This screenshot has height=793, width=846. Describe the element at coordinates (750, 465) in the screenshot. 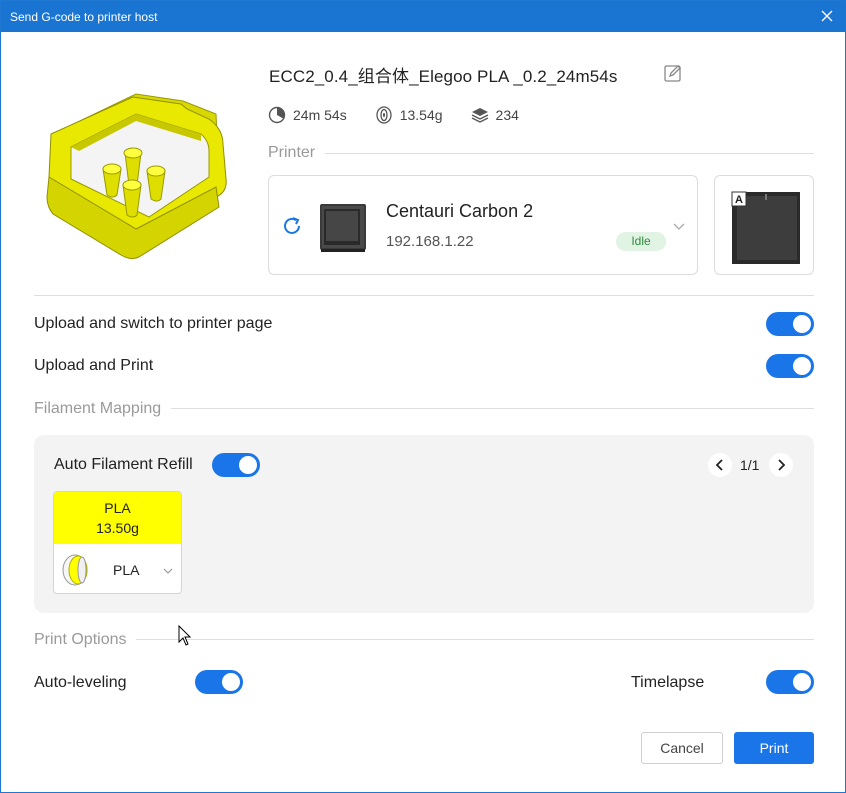

I see `page-indicator: 1/1` at that location.